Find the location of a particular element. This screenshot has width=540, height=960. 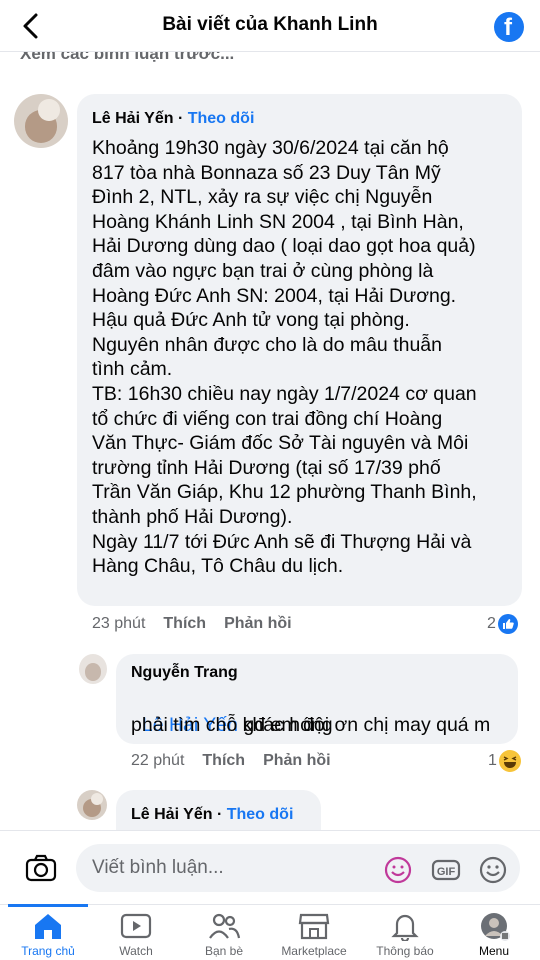

top-bar: Bài viết của Khanh Linh f is located at coordinates (270, 26).